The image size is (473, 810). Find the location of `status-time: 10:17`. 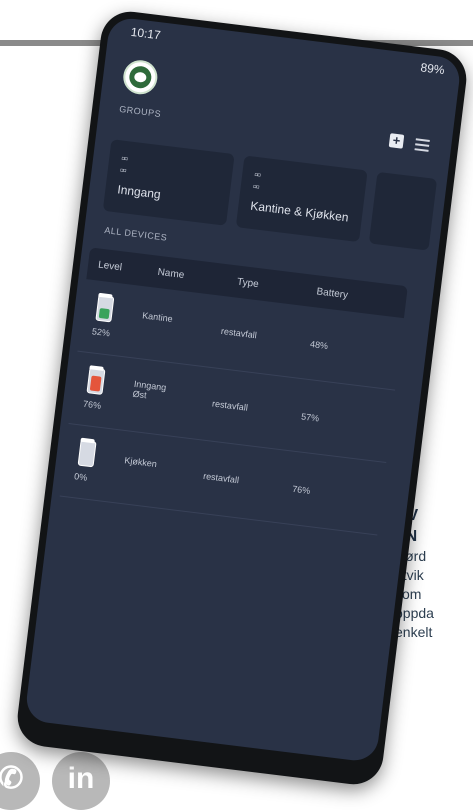

status-time: 10:17 is located at coordinates (145, 33).